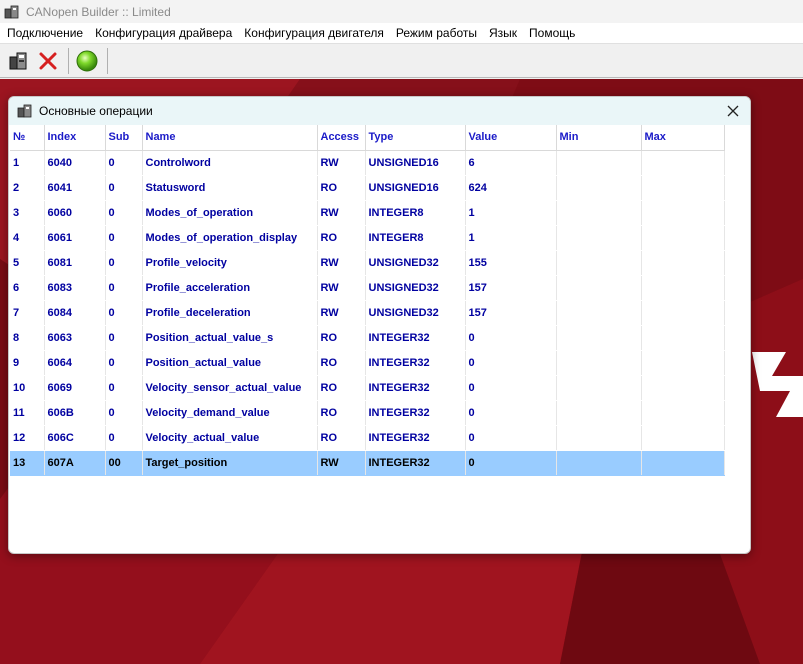 This screenshot has height=664, width=803. What do you see at coordinates (75, 138) in the screenshot?
I see `column-header: Index` at bounding box center [75, 138].